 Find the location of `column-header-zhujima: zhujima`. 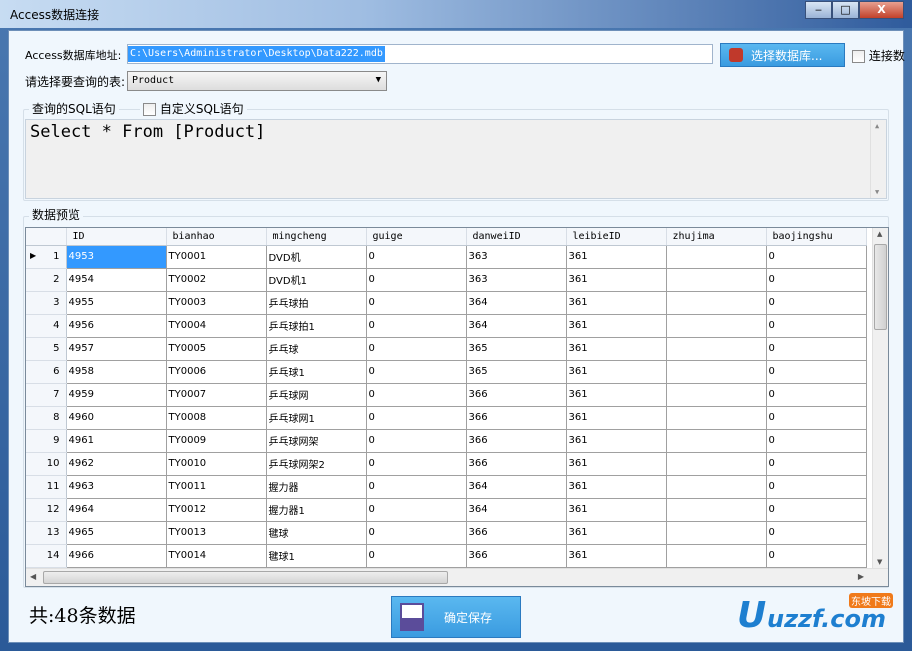

column-header-zhujima: zhujima is located at coordinates (716, 237).